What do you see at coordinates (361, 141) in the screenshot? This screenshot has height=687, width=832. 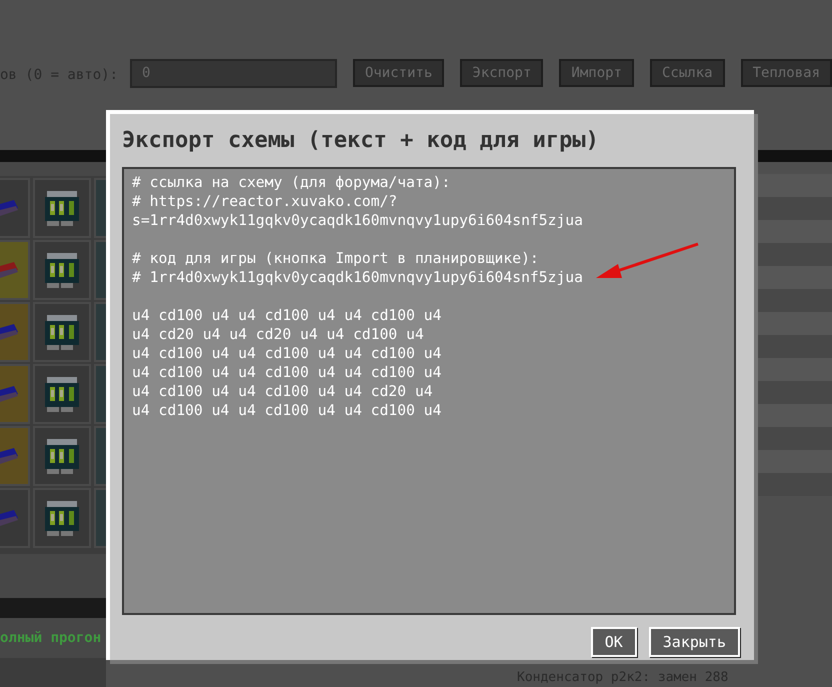 I see `dialog-title: Экспорт схемы (текст + код для игры)` at bounding box center [361, 141].